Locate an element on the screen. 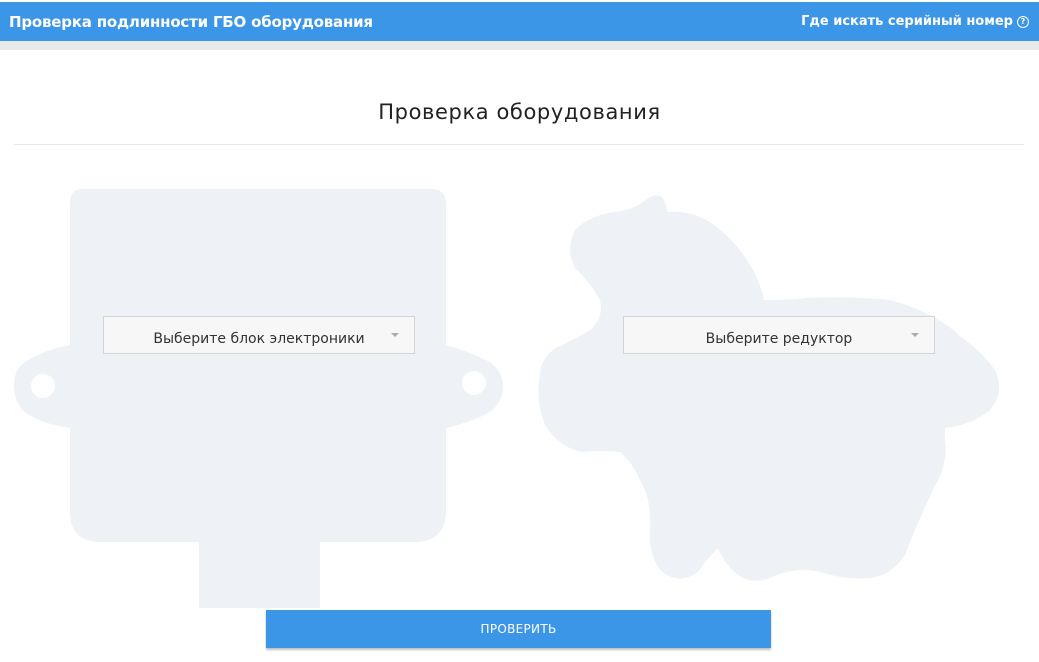  check-button: ПРОВЕРИТЬ is located at coordinates (518, 629).